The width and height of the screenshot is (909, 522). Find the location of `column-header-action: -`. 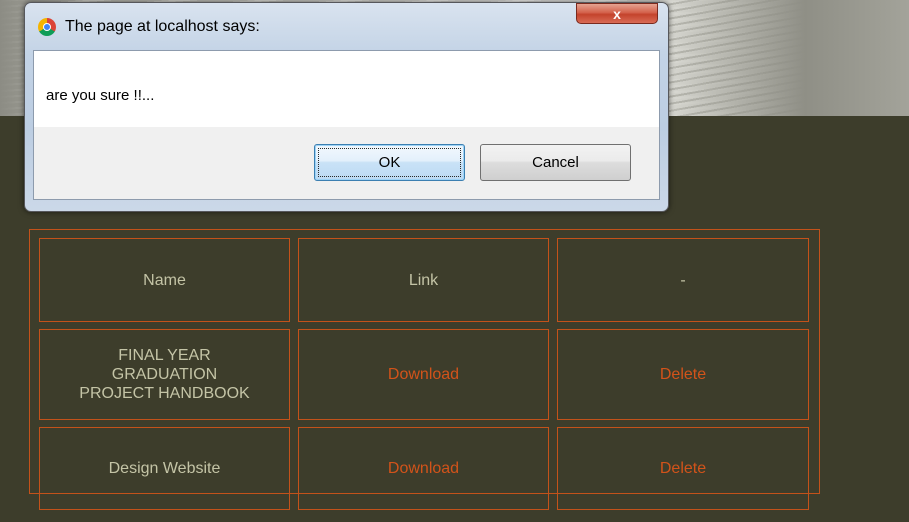

column-header-action: - is located at coordinates (683, 280).